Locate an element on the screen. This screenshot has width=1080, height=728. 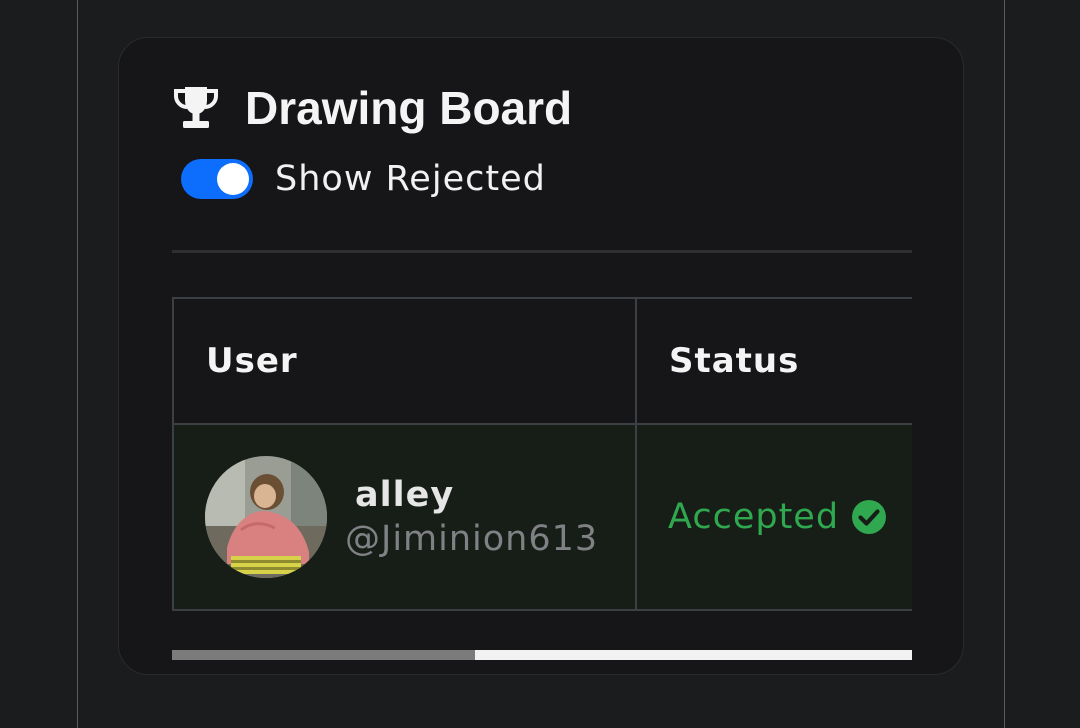
card-header: Drawing Board is located at coordinates (371, 108).